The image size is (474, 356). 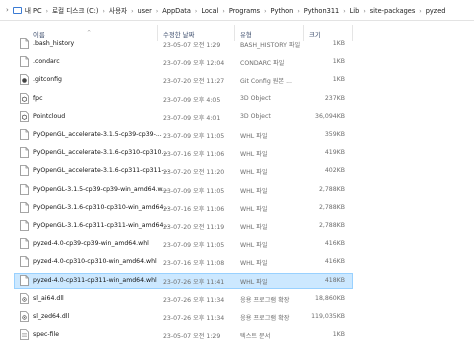 I want to click on file-date: 23-07-26 오후 11:34, so click(x=194, y=300).